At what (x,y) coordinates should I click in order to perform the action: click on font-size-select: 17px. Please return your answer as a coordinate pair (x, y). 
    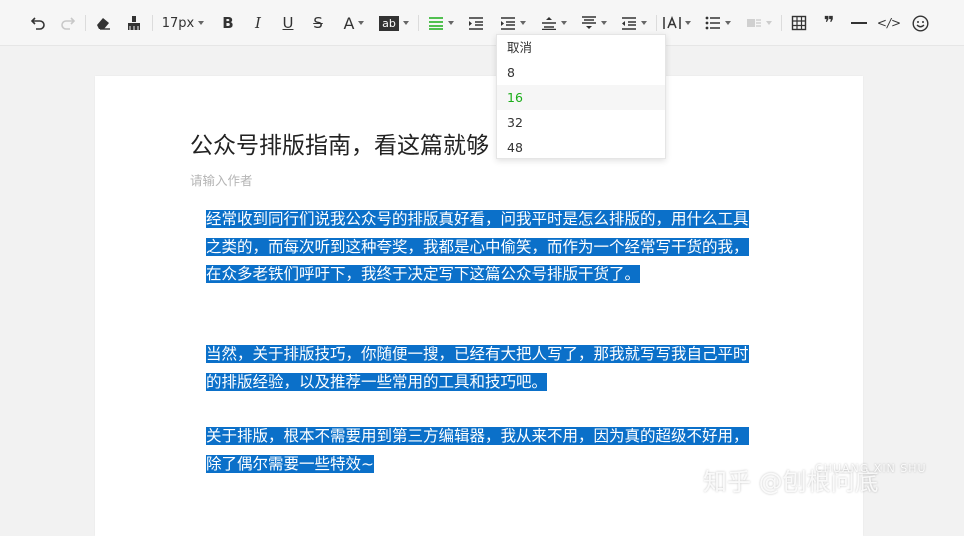
    Looking at the image, I should click on (183, 23).